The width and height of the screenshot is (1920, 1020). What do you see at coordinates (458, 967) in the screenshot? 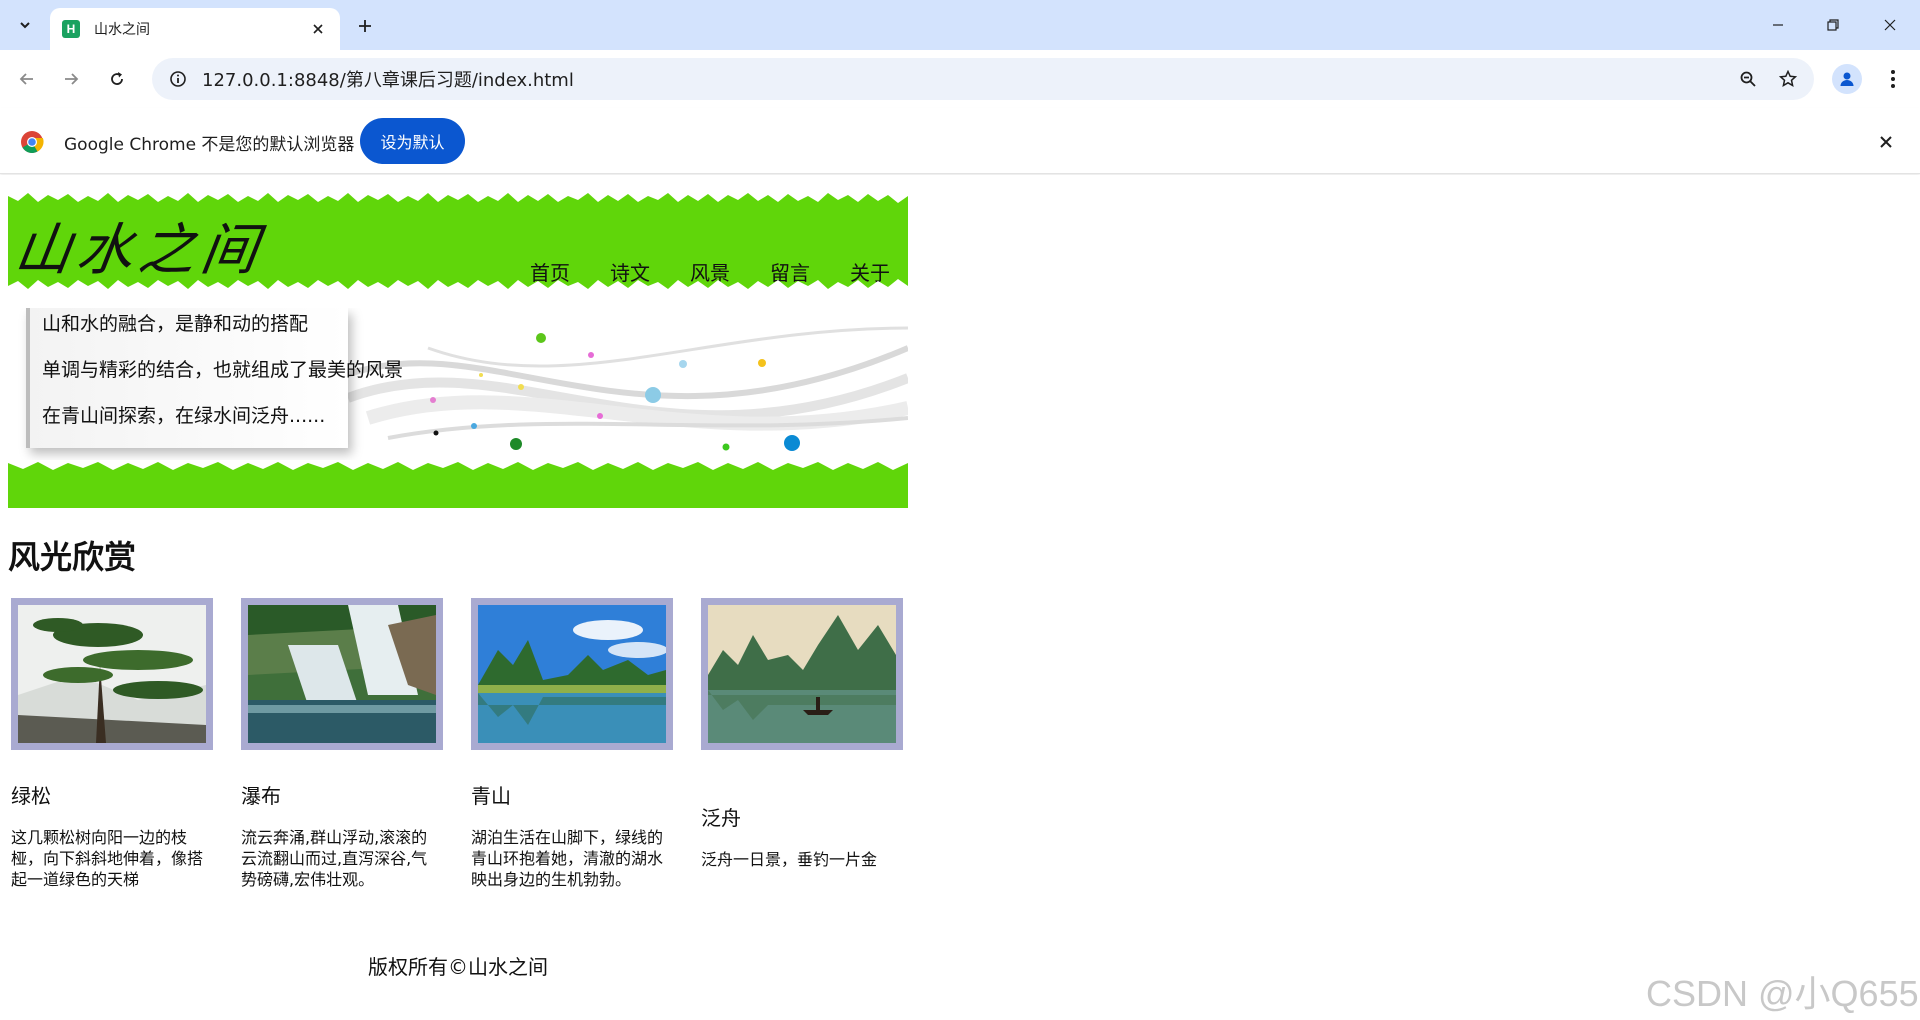
I see `site-footer: 版权所有©山水之间` at bounding box center [458, 967].